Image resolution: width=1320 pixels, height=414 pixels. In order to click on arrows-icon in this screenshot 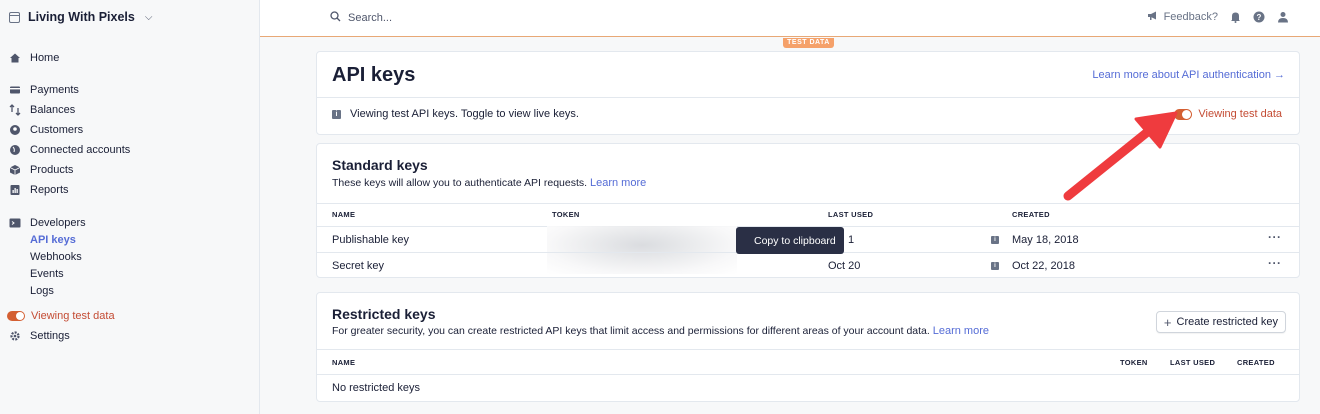, I will do `click(15, 110)`.